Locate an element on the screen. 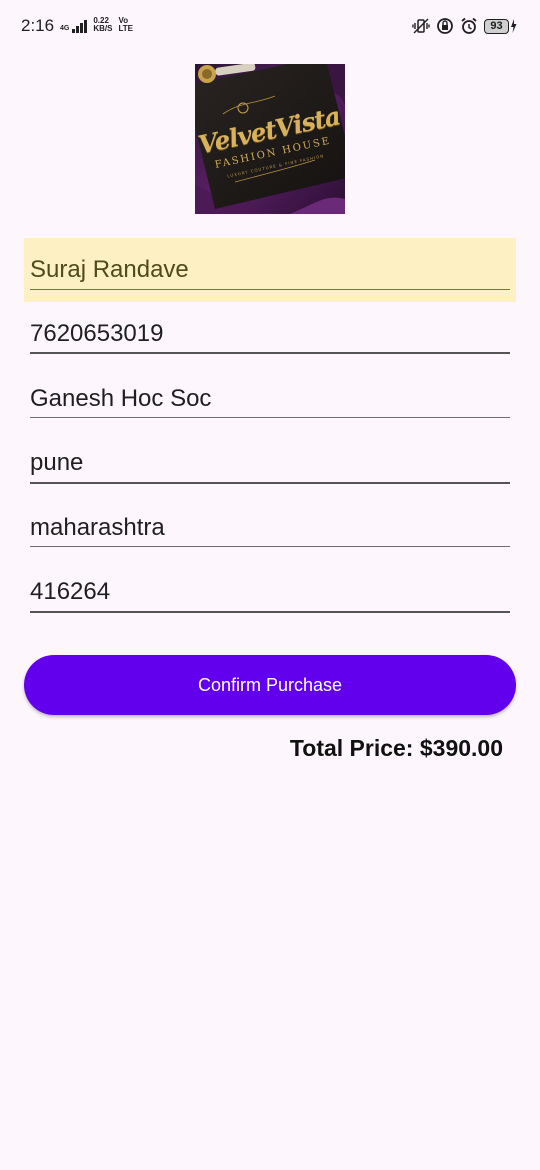 The width and height of the screenshot is (540, 1170). address-field: Ganesh Hoc Soc is located at coordinates (270, 399).